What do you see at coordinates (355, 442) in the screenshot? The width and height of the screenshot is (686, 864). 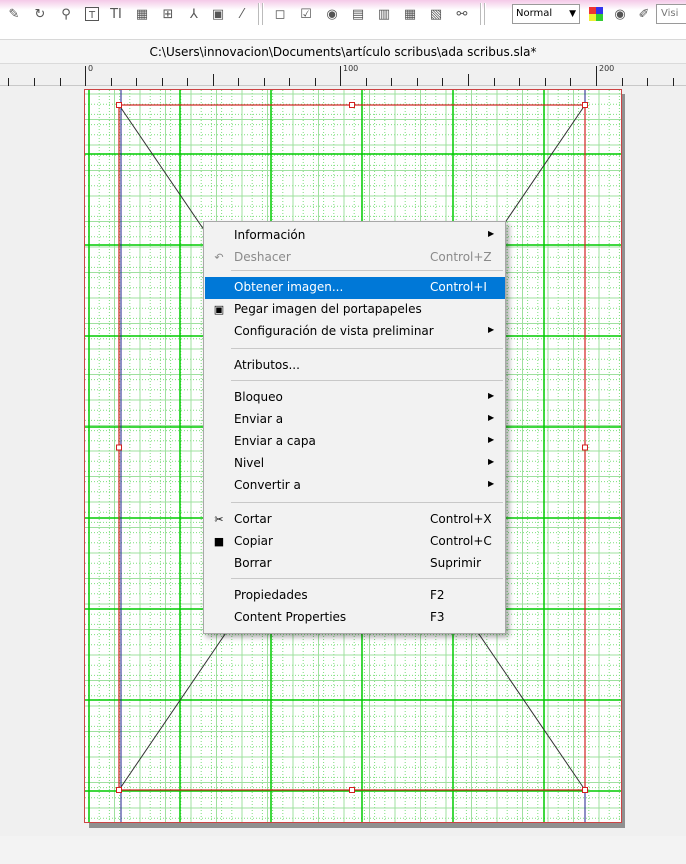 I see `menu-item-enviar-a-capa: Enviar a capa ▶` at bounding box center [355, 442].